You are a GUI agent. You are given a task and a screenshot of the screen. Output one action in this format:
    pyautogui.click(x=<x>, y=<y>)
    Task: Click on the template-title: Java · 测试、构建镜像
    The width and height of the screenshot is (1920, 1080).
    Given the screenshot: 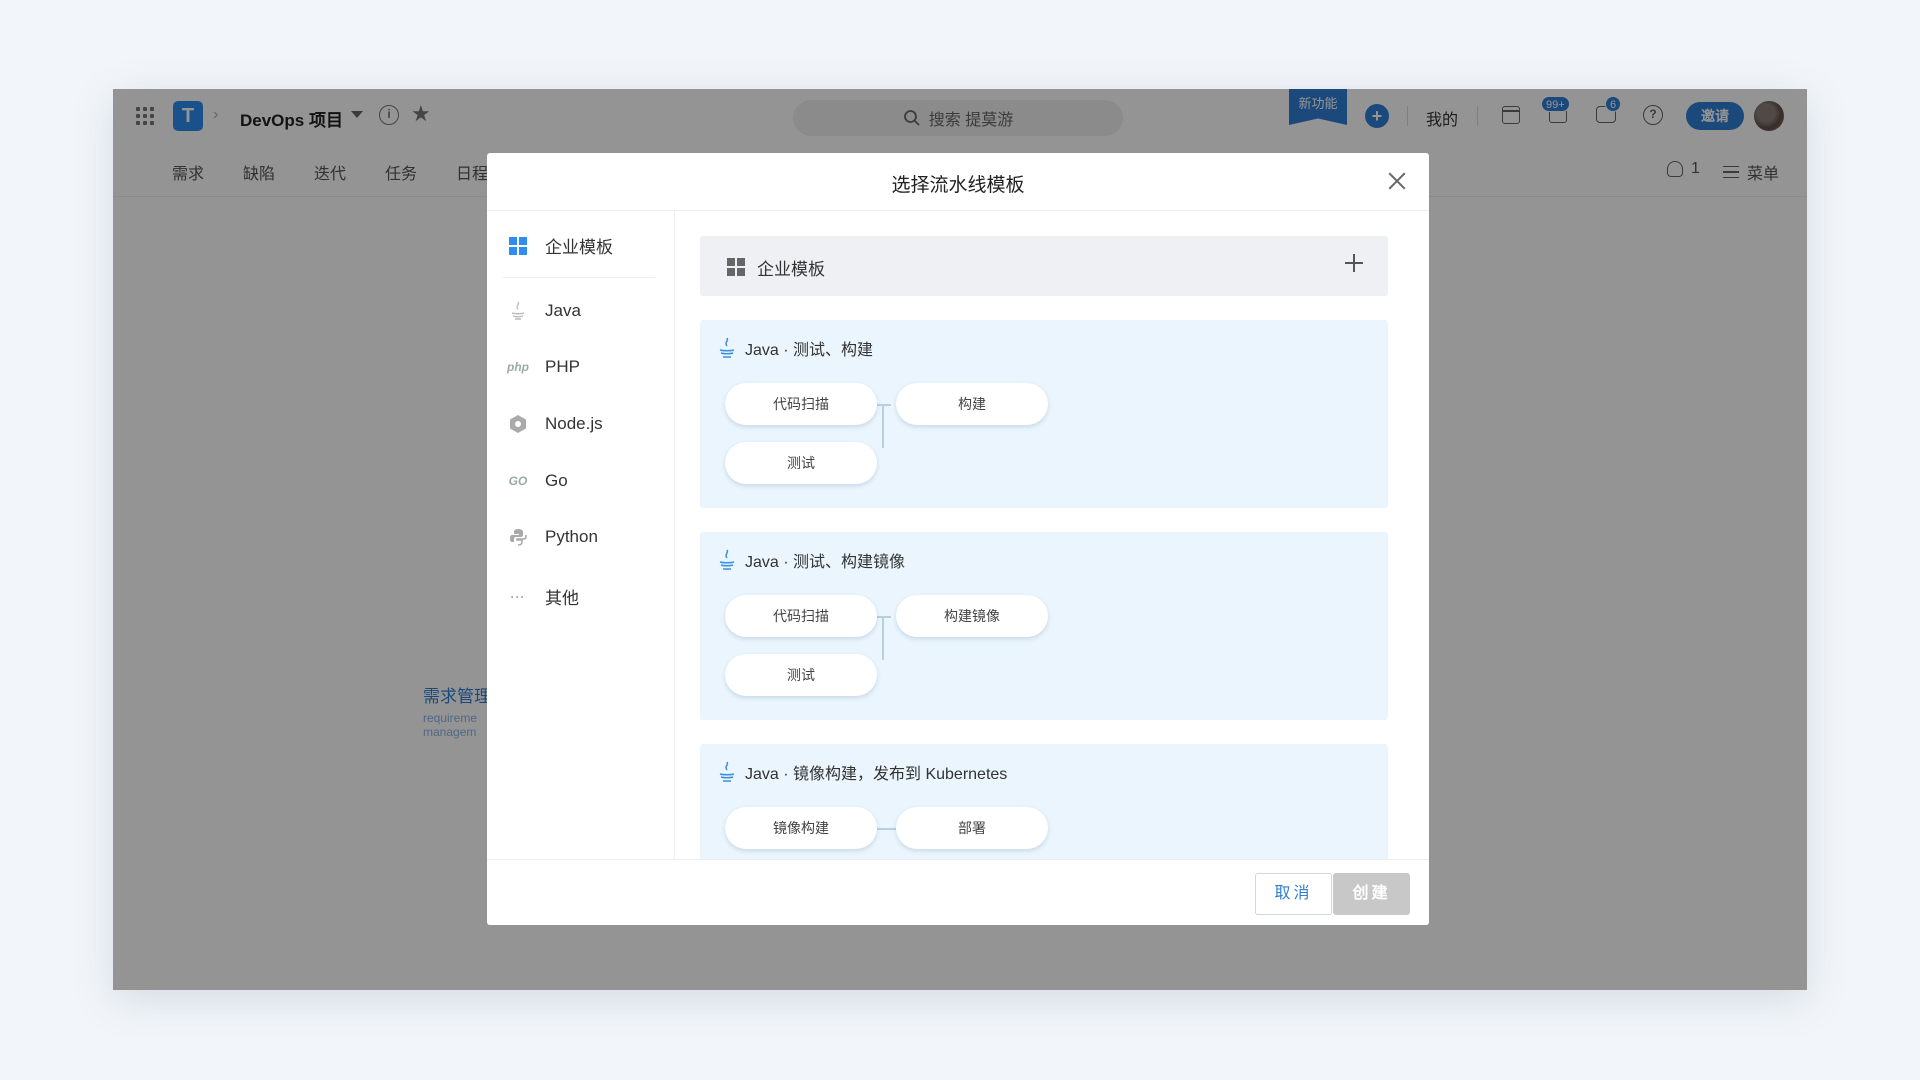 What is the action you would take?
    pyautogui.click(x=825, y=562)
    